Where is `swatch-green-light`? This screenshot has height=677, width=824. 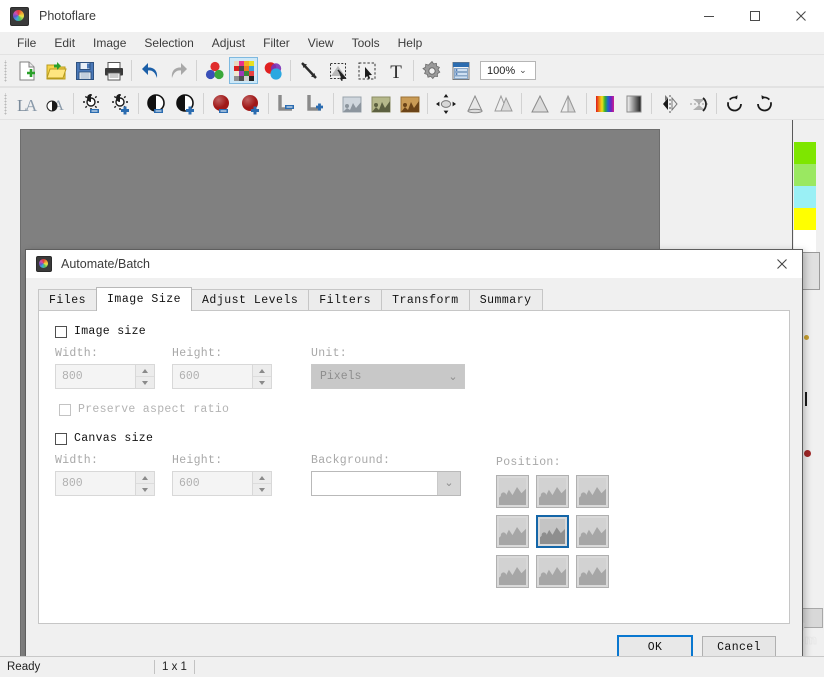 swatch-green-light is located at coordinates (805, 175).